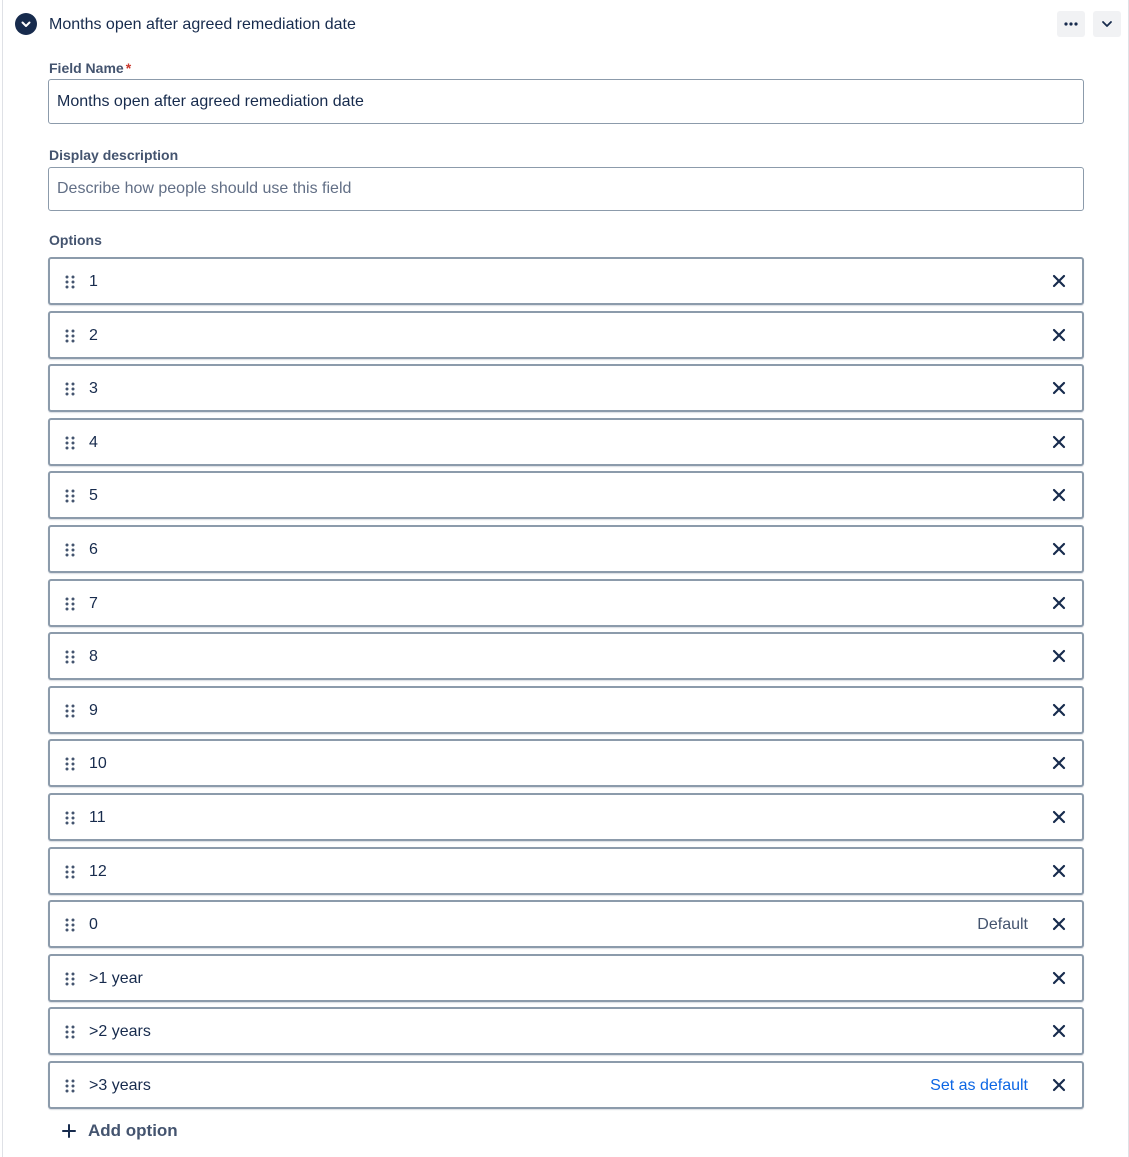 This screenshot has height=1157, width=1129. Describe the element at coordinates (566, 978) in the screenshot. I see `option-row: >1 year` at that location.